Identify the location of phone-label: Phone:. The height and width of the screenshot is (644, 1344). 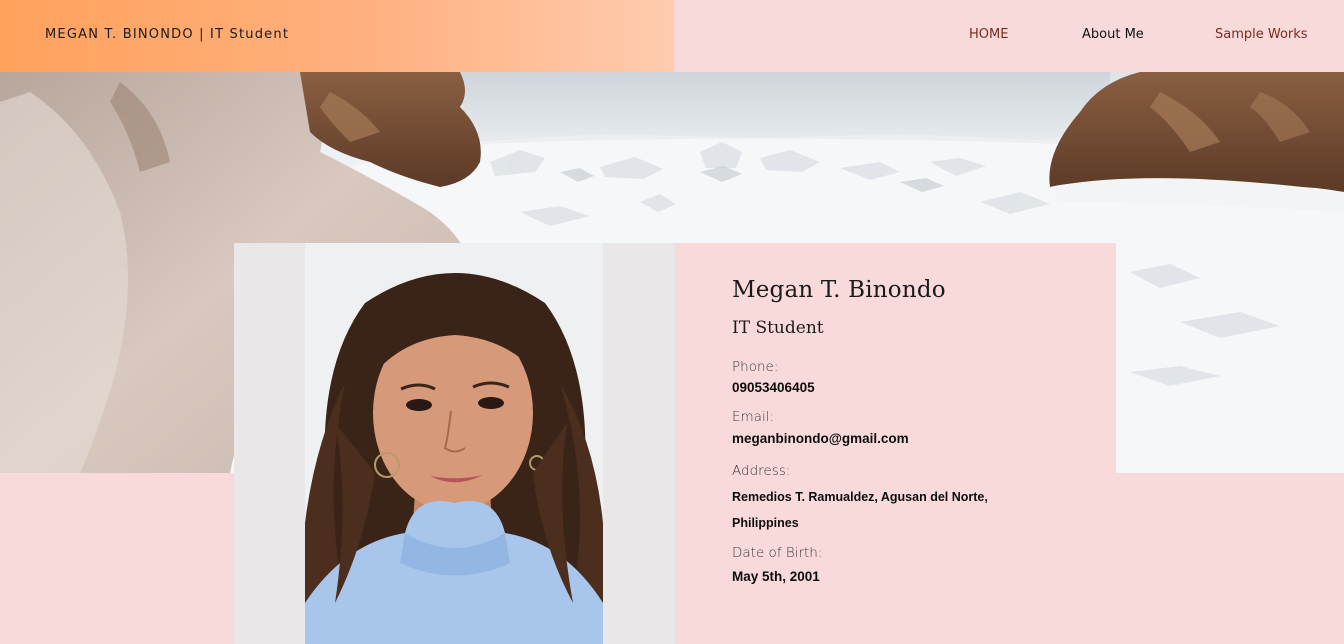
(755, 367).